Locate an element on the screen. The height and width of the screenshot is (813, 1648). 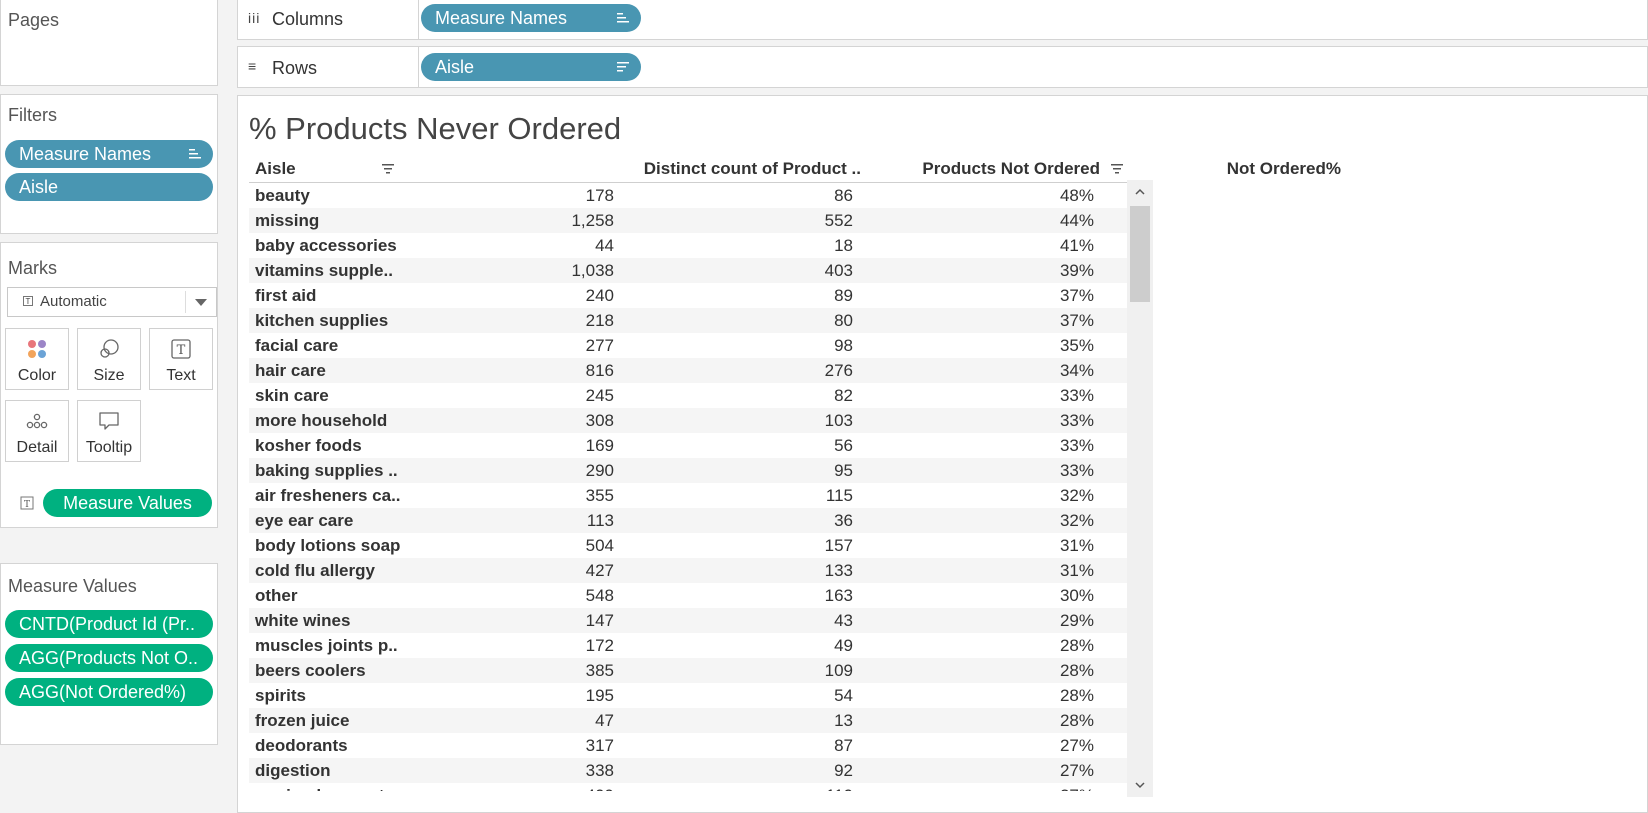
cell-distinct-count: 113 is located at coordinates (600, 520).